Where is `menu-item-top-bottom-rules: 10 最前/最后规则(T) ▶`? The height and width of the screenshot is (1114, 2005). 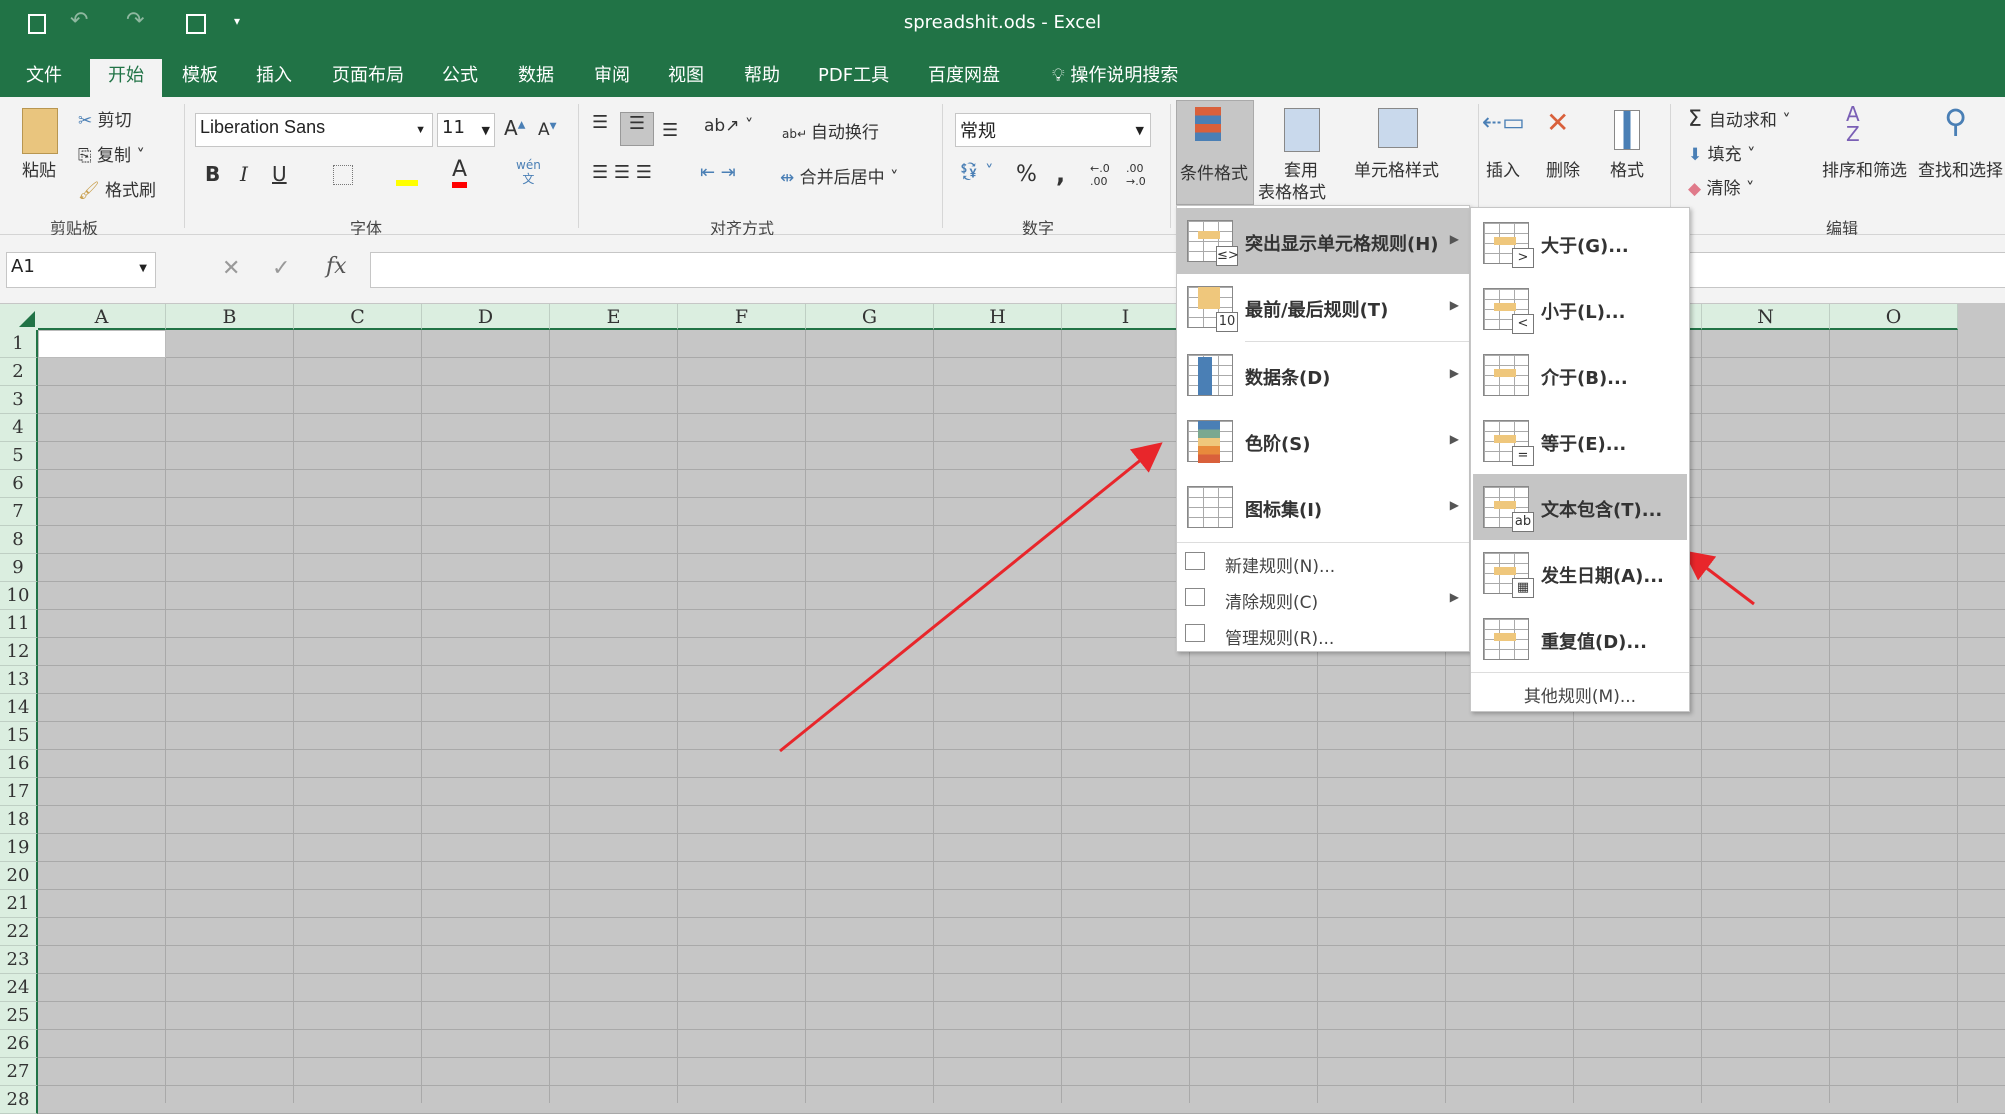 menu-item-top-bottom-rules: 10 最前/最后规则(T) ▶ is located at coordinates (1323, 307).